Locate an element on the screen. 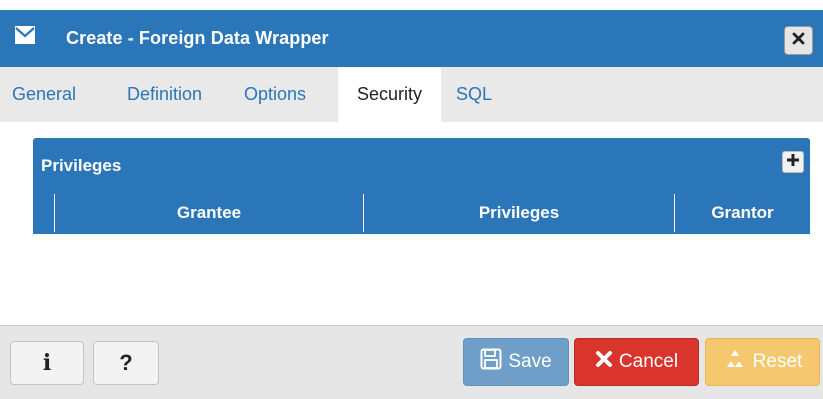  add-privilege-button is located at coordinates (793, 162).